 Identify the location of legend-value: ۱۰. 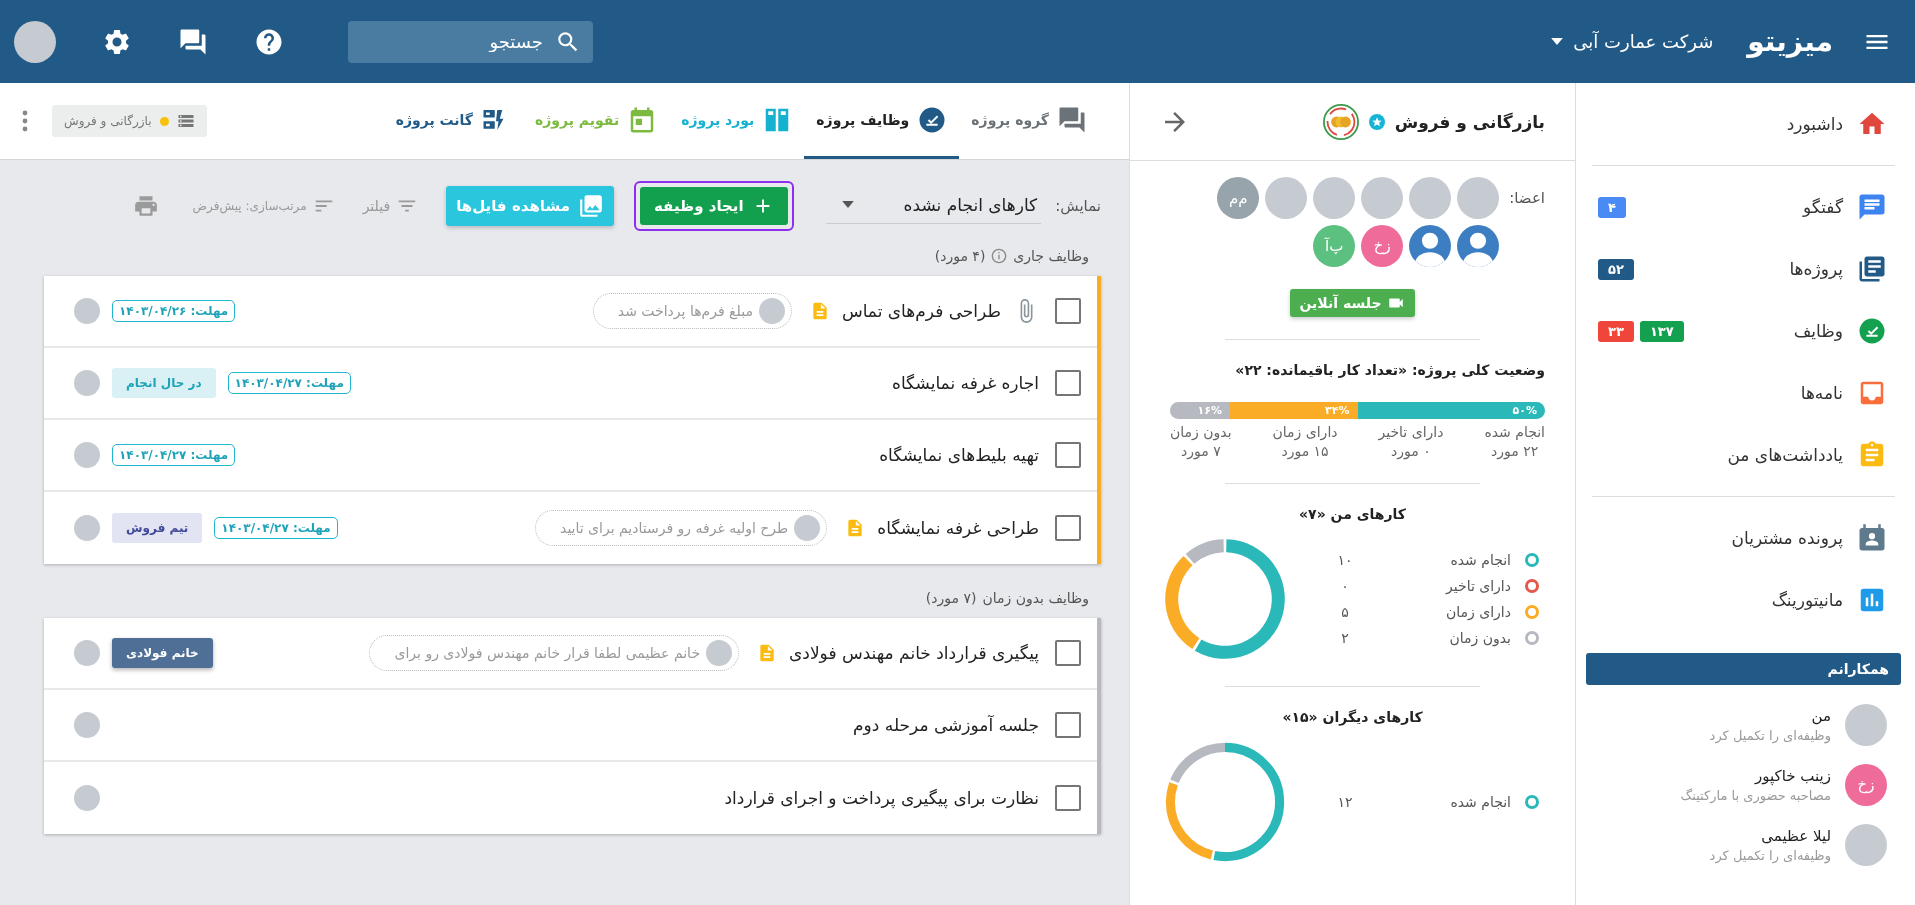
(1345, 559).